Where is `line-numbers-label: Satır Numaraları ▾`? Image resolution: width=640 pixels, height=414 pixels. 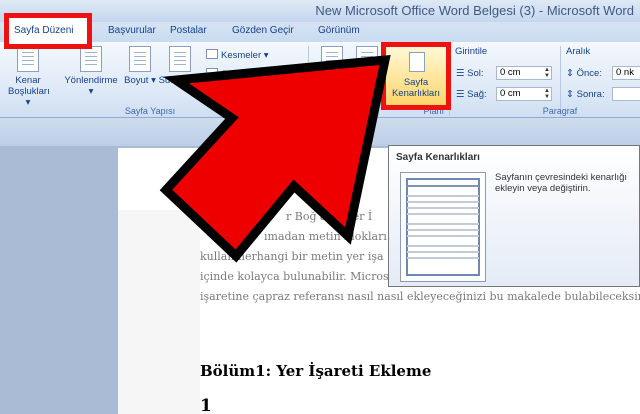
line-numbers-label: Satır Numaraları ▾ is located at coordinates (260, 74).